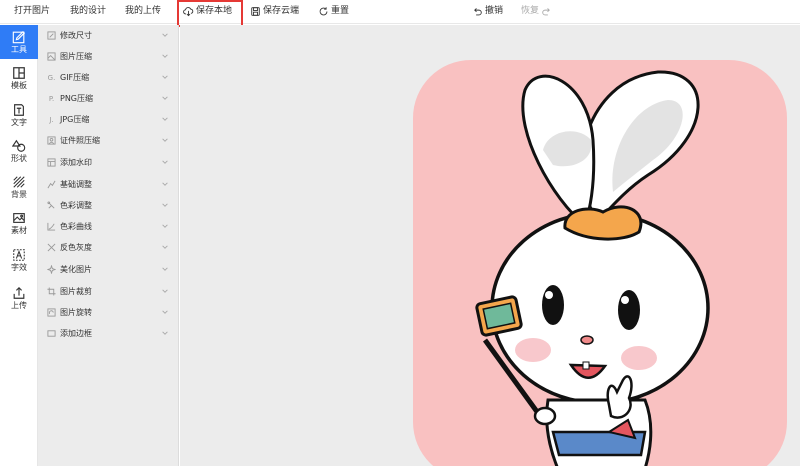 This screenshot has width=800, height=466. What do you see at coordinates (51, 35) in the screenshot?
I see `resize-icon` at bounding box center [51, 35].